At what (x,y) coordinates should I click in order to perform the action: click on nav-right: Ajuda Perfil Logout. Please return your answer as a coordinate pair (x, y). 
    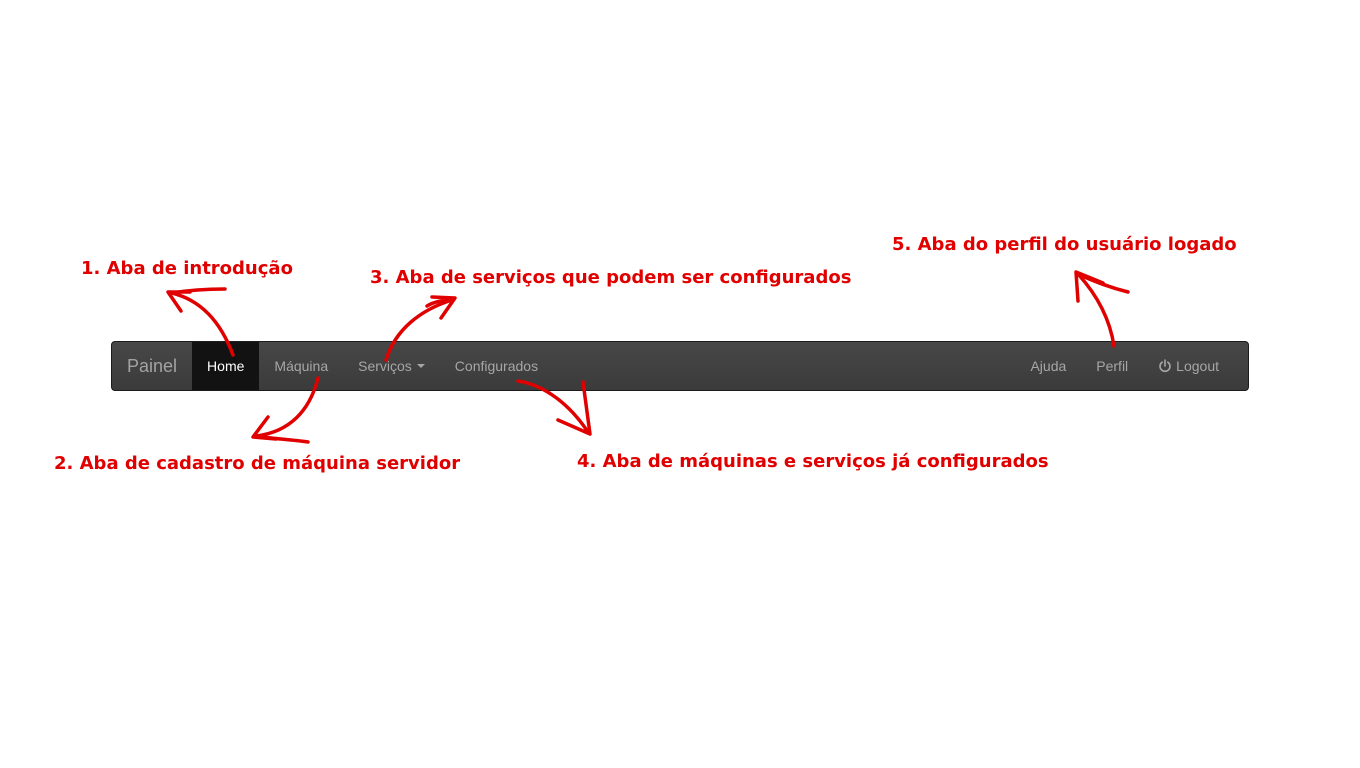
    Looking at the image, I should click on (1124, 366).